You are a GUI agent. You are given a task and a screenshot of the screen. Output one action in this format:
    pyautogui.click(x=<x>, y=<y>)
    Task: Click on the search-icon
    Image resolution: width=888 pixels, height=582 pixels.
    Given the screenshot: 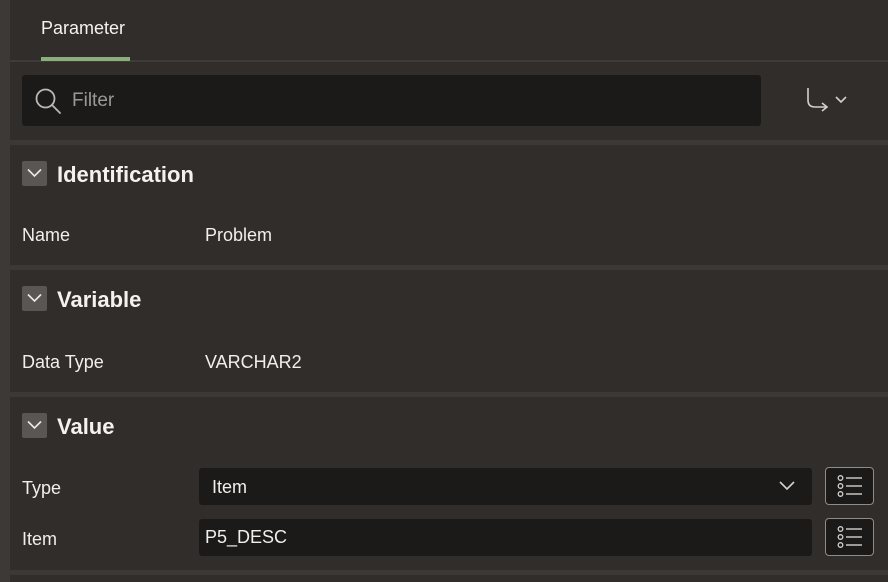 What is the action you would take?
    pyautogui.click(x=48, y=101)
    